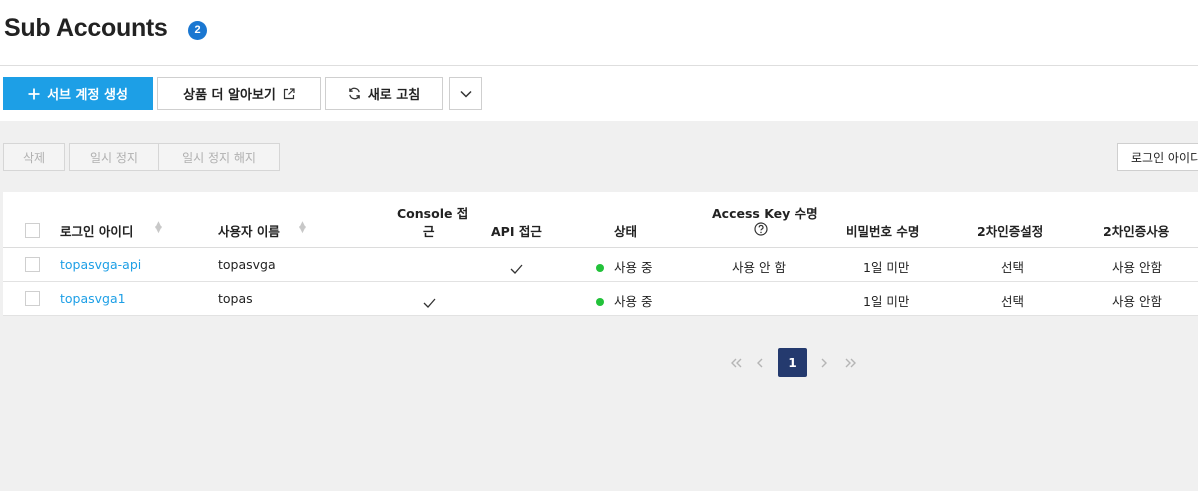 The width and height of the screenshot is (1198, 491). I want to click on user-name: topas, so click(235, 298).